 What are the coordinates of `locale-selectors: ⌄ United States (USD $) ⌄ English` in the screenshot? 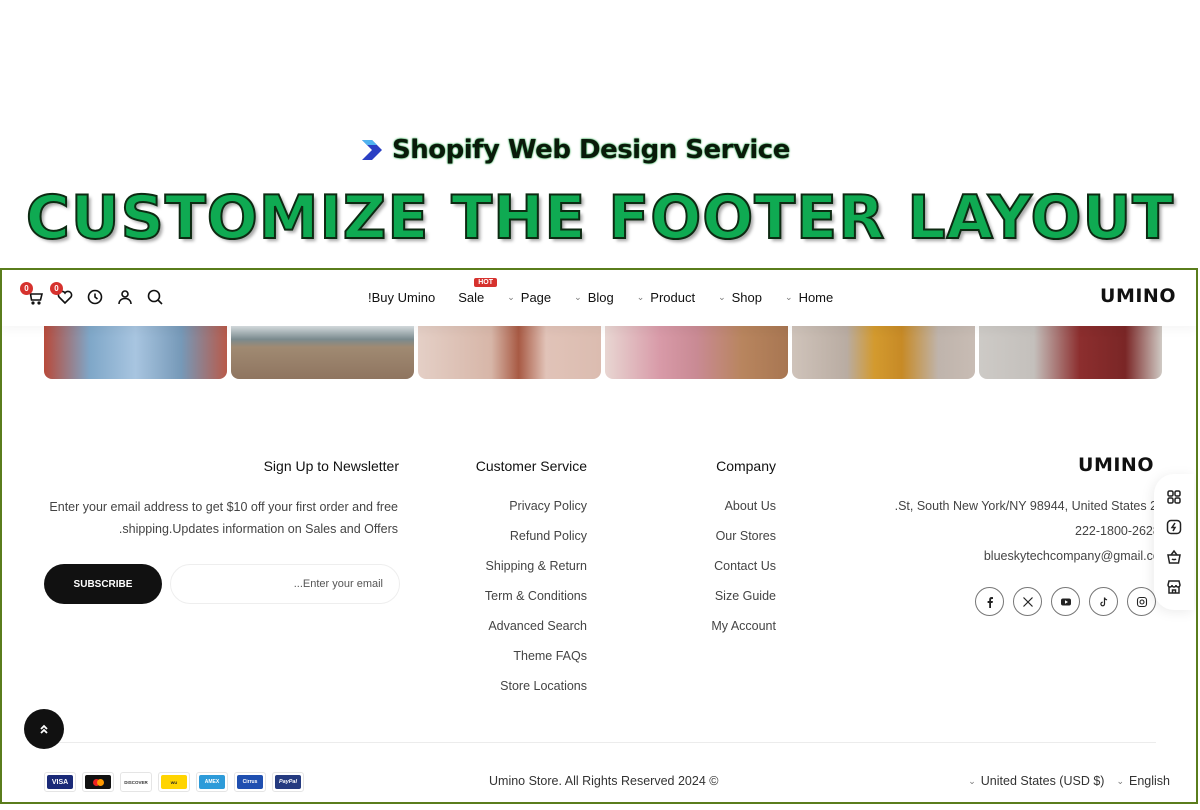 It's located at (1069, 781).